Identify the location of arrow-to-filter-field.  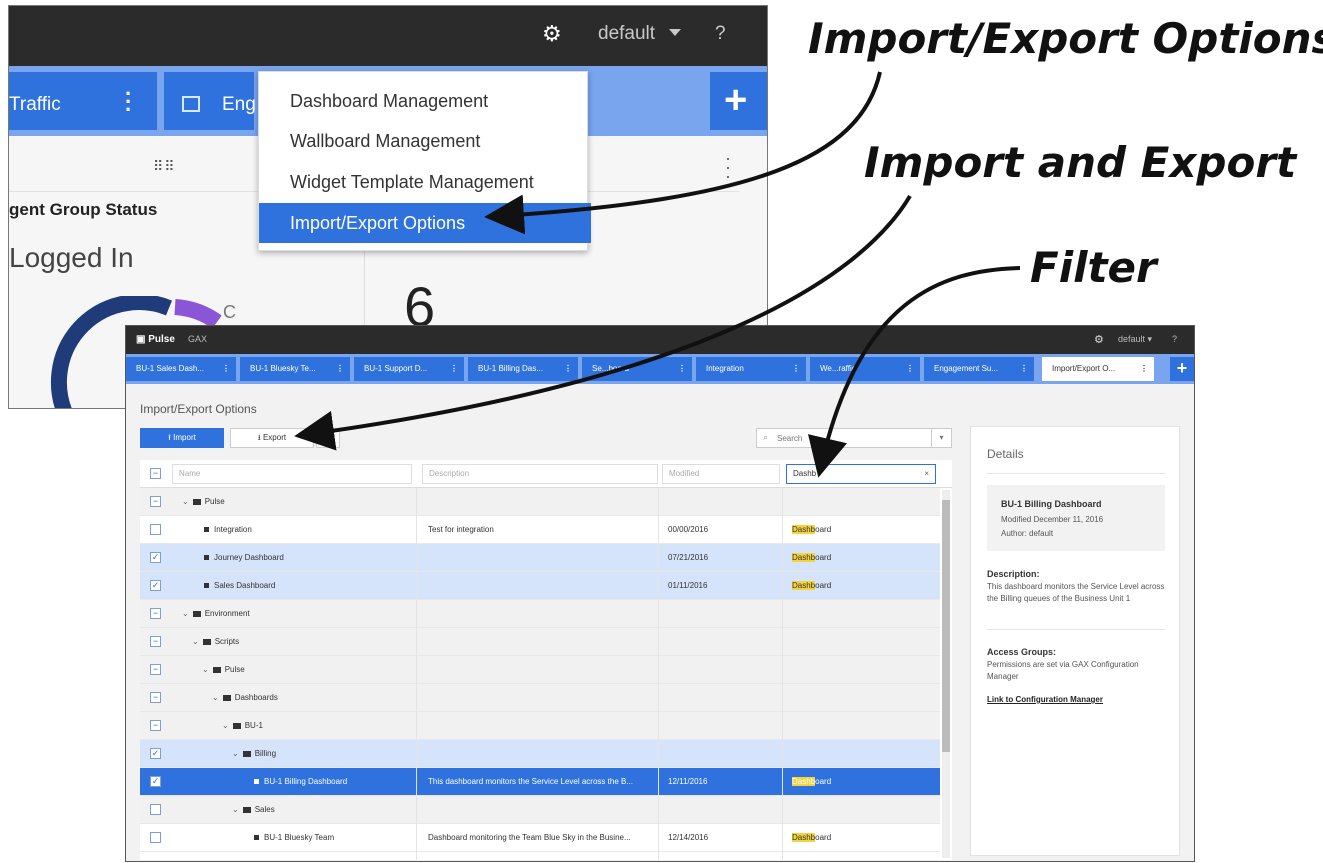
(914, 372).